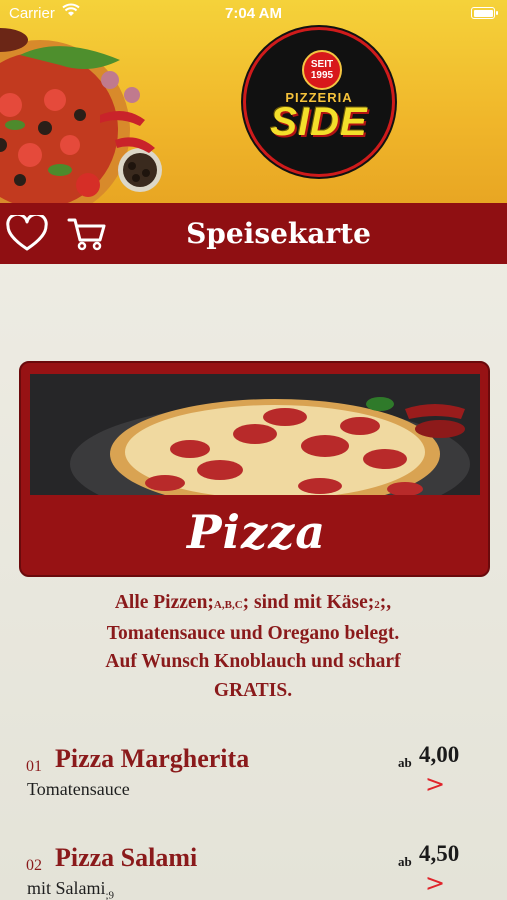 The width and height of the screenshot is (507, 900). Describe the element at coordinates (255, 434) in the screenshot. I see `pizza-category-image` at that location.